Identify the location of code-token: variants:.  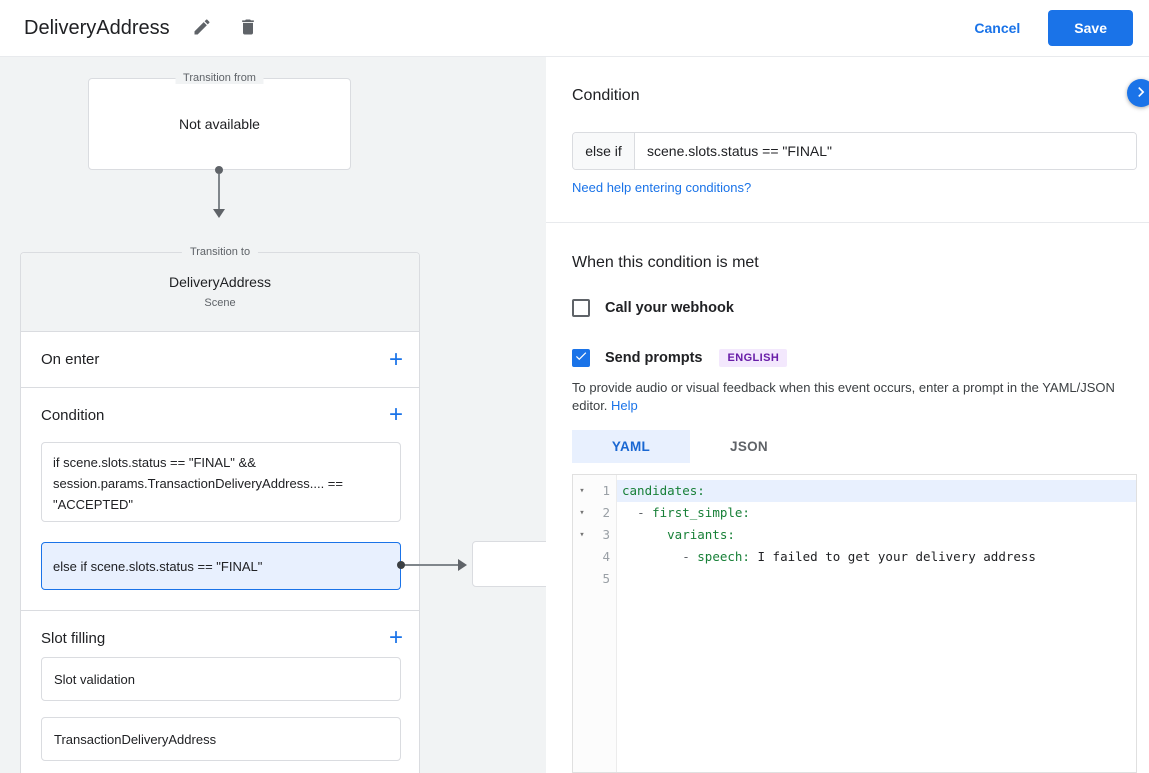
(701, 534).